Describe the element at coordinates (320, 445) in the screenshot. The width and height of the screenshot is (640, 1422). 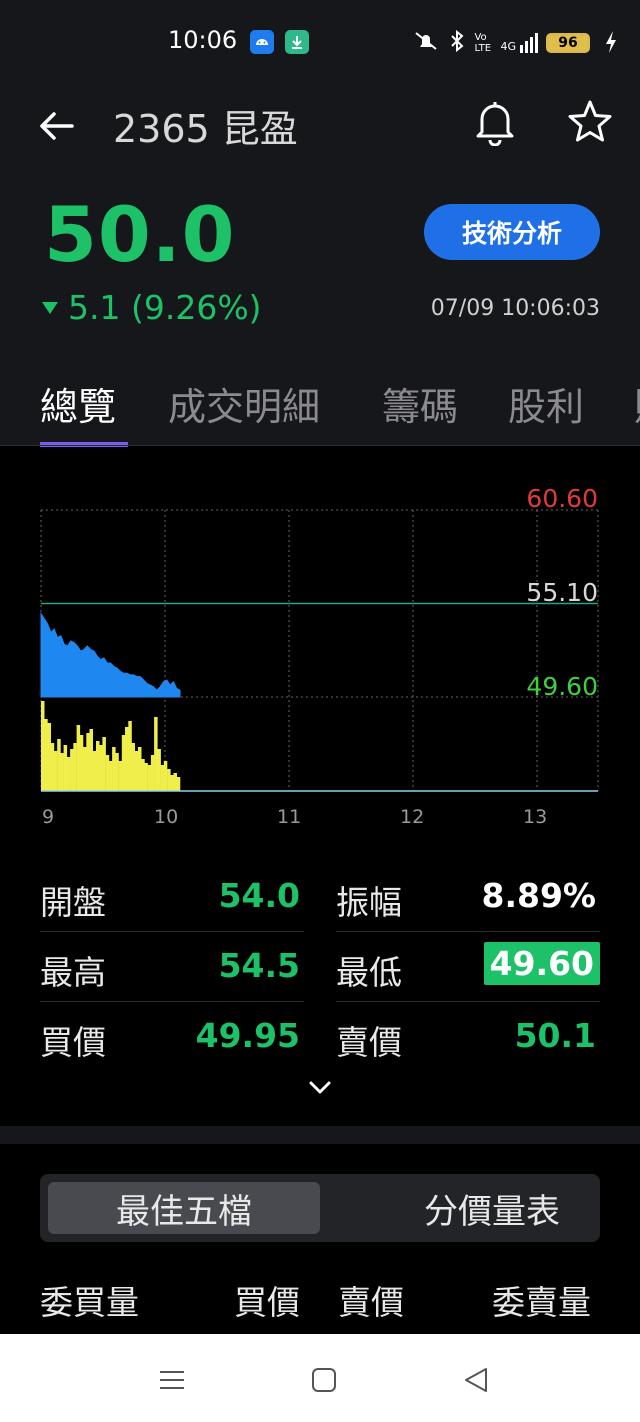
I see `header-divider` at that location.